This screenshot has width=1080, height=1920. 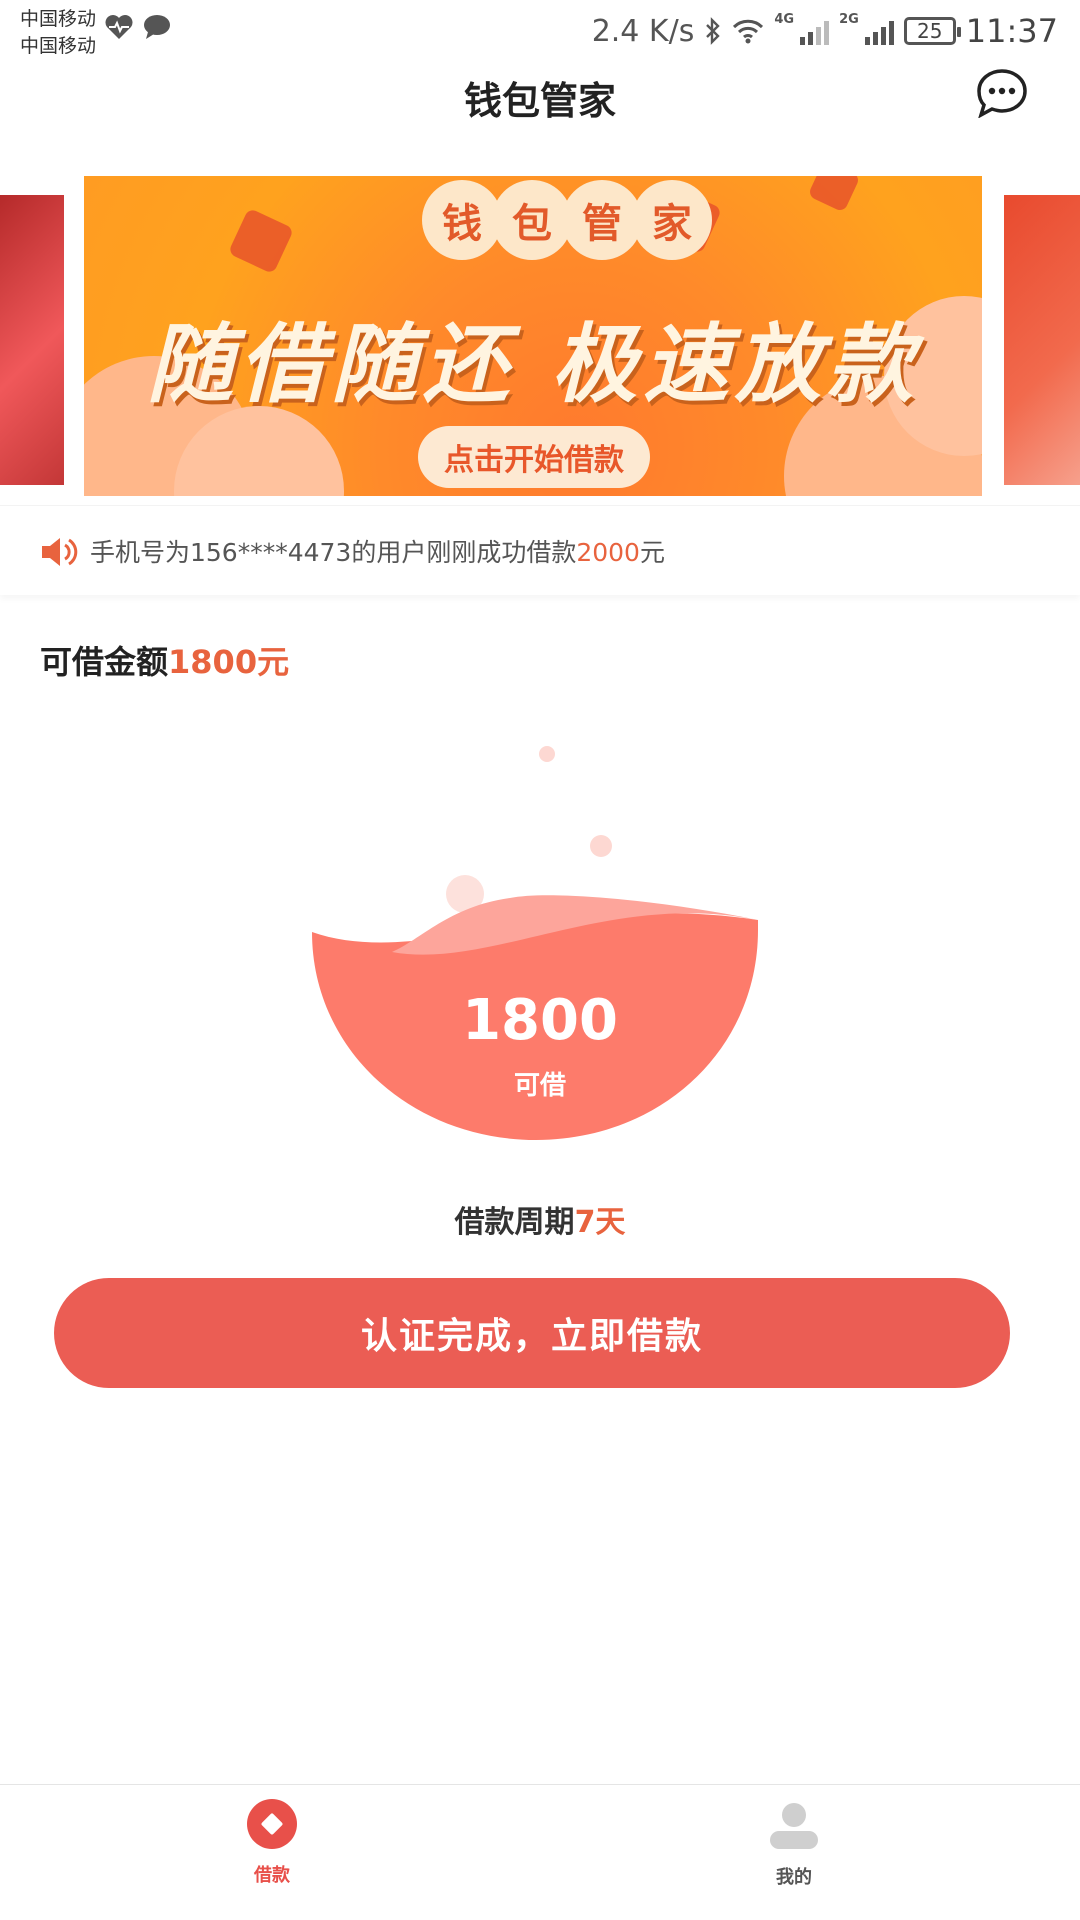 I want to click on person-icon, so click(x=794, y=1826).